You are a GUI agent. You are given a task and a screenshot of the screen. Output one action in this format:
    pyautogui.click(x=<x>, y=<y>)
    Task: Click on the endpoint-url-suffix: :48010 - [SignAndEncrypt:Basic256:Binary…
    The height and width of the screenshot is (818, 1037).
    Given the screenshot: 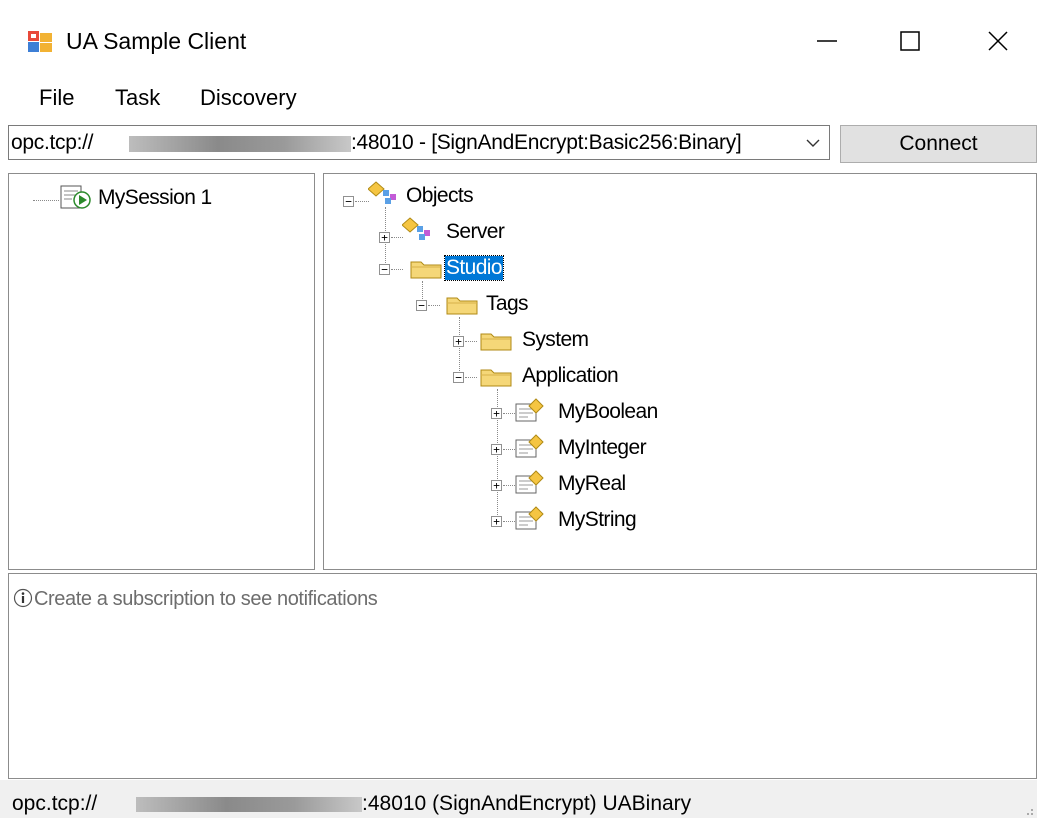 What is the action you would take?
    pyautogui.click(x=546, y=142)
    